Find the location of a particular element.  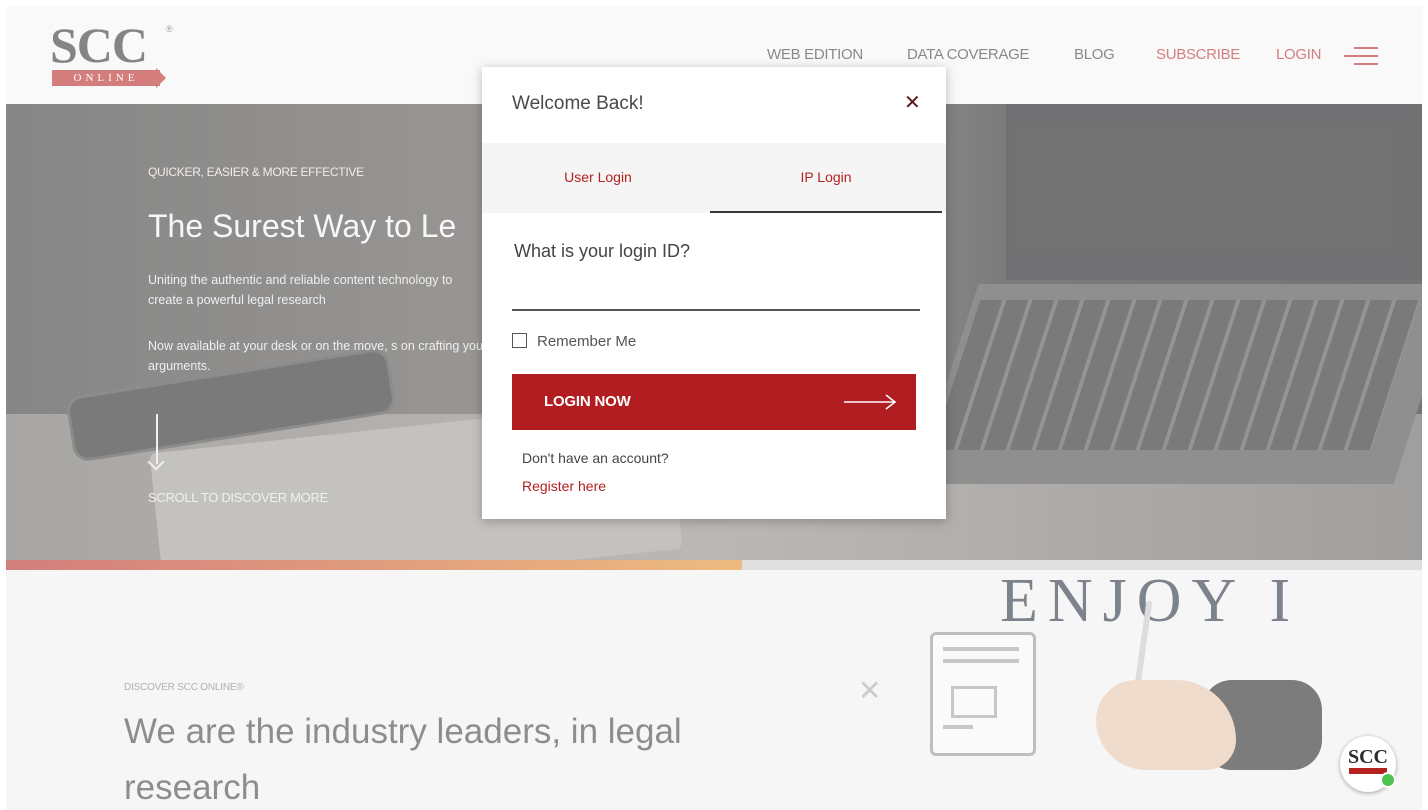

chat-widget-logo: SCC is located at coordinates (1367, 757).